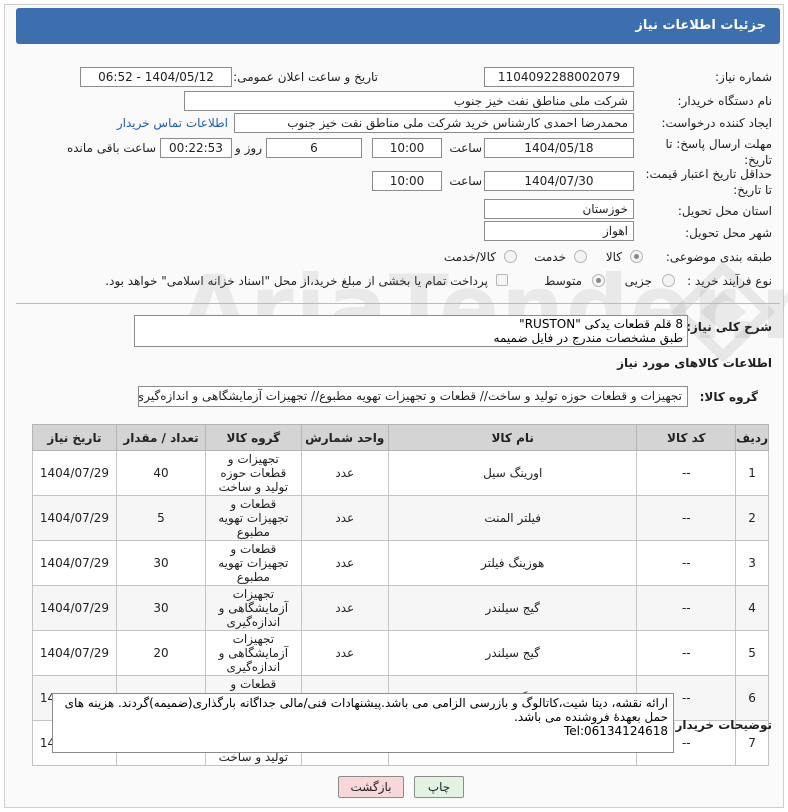 Image resolution: width=788 pixels, height=812 pixels. What do you see at coordinates (752, 698) in the screenshot?
I see `row-index: 6` at bounding box center [752, 698].